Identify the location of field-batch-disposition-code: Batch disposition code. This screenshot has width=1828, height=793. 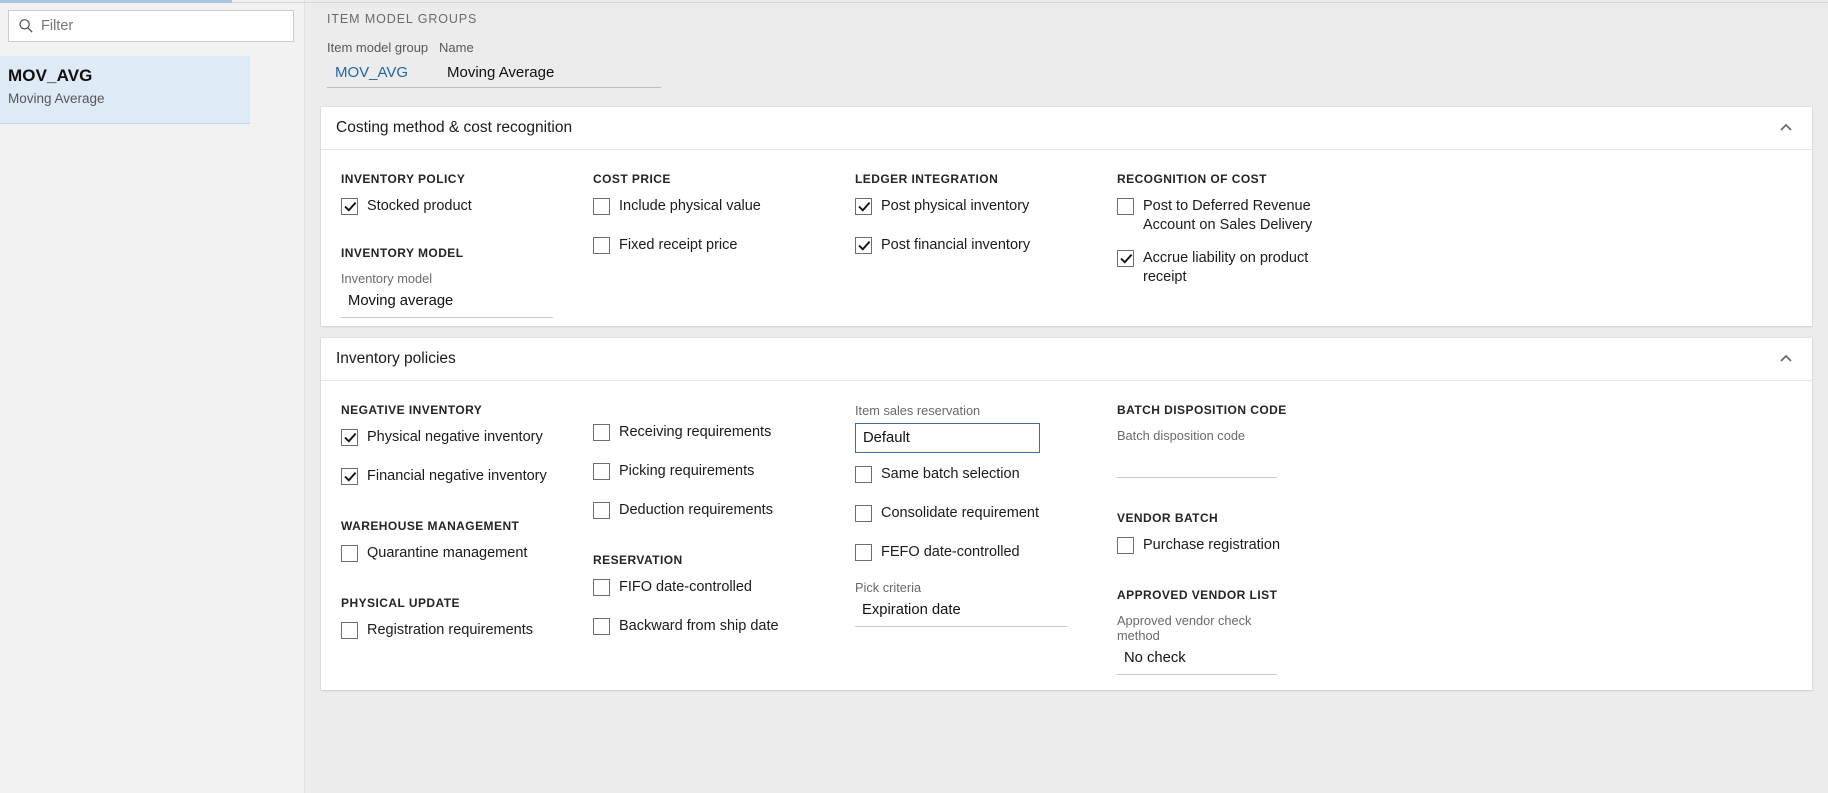
(1197, 453).